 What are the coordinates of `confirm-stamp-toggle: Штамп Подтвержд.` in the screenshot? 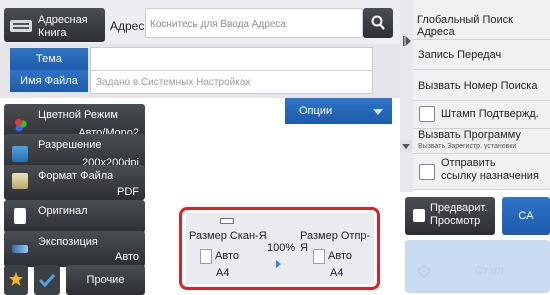 It's located at (481, 115).